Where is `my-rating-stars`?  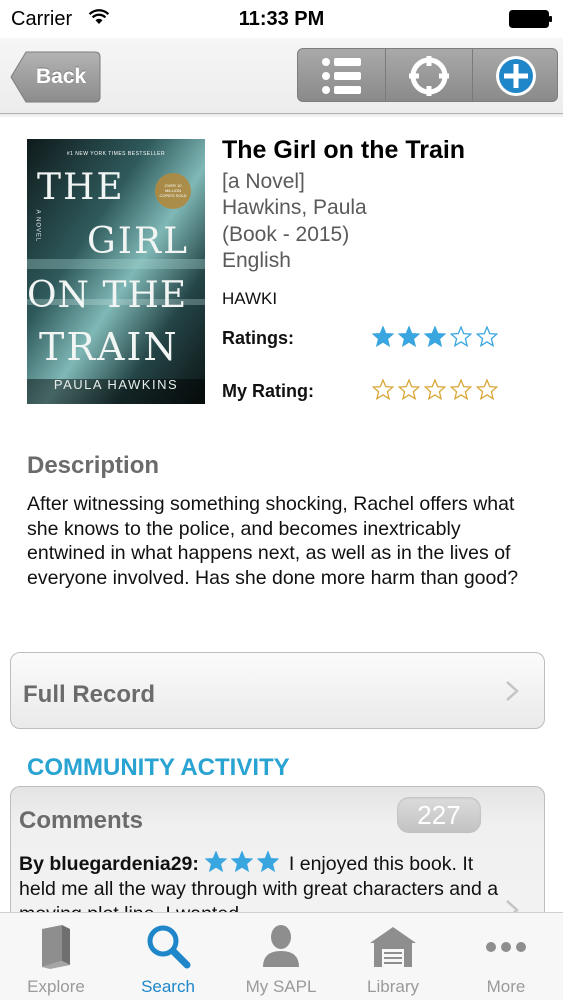 my-rating-stars is located at coordinates (435, 390).